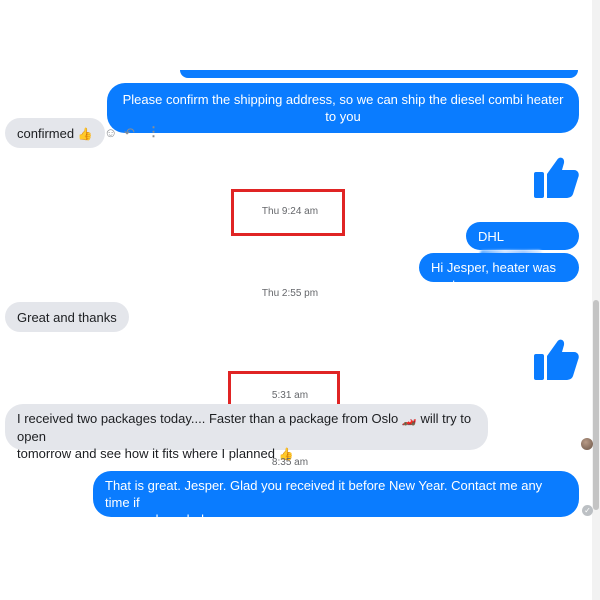 This screenshot has width=600, height=600. What do you see at coordinates (85, 134) in the screenshot?
I see `thumbs-up-emoji: 👍` at bounding box center [85, 134].